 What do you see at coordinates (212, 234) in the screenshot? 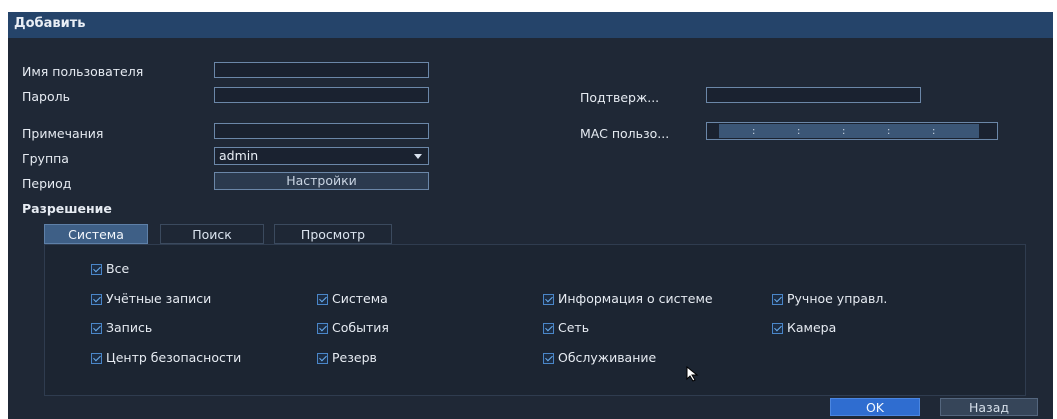
I see `tab-search: Поиск` at bounding box center [212, 234].